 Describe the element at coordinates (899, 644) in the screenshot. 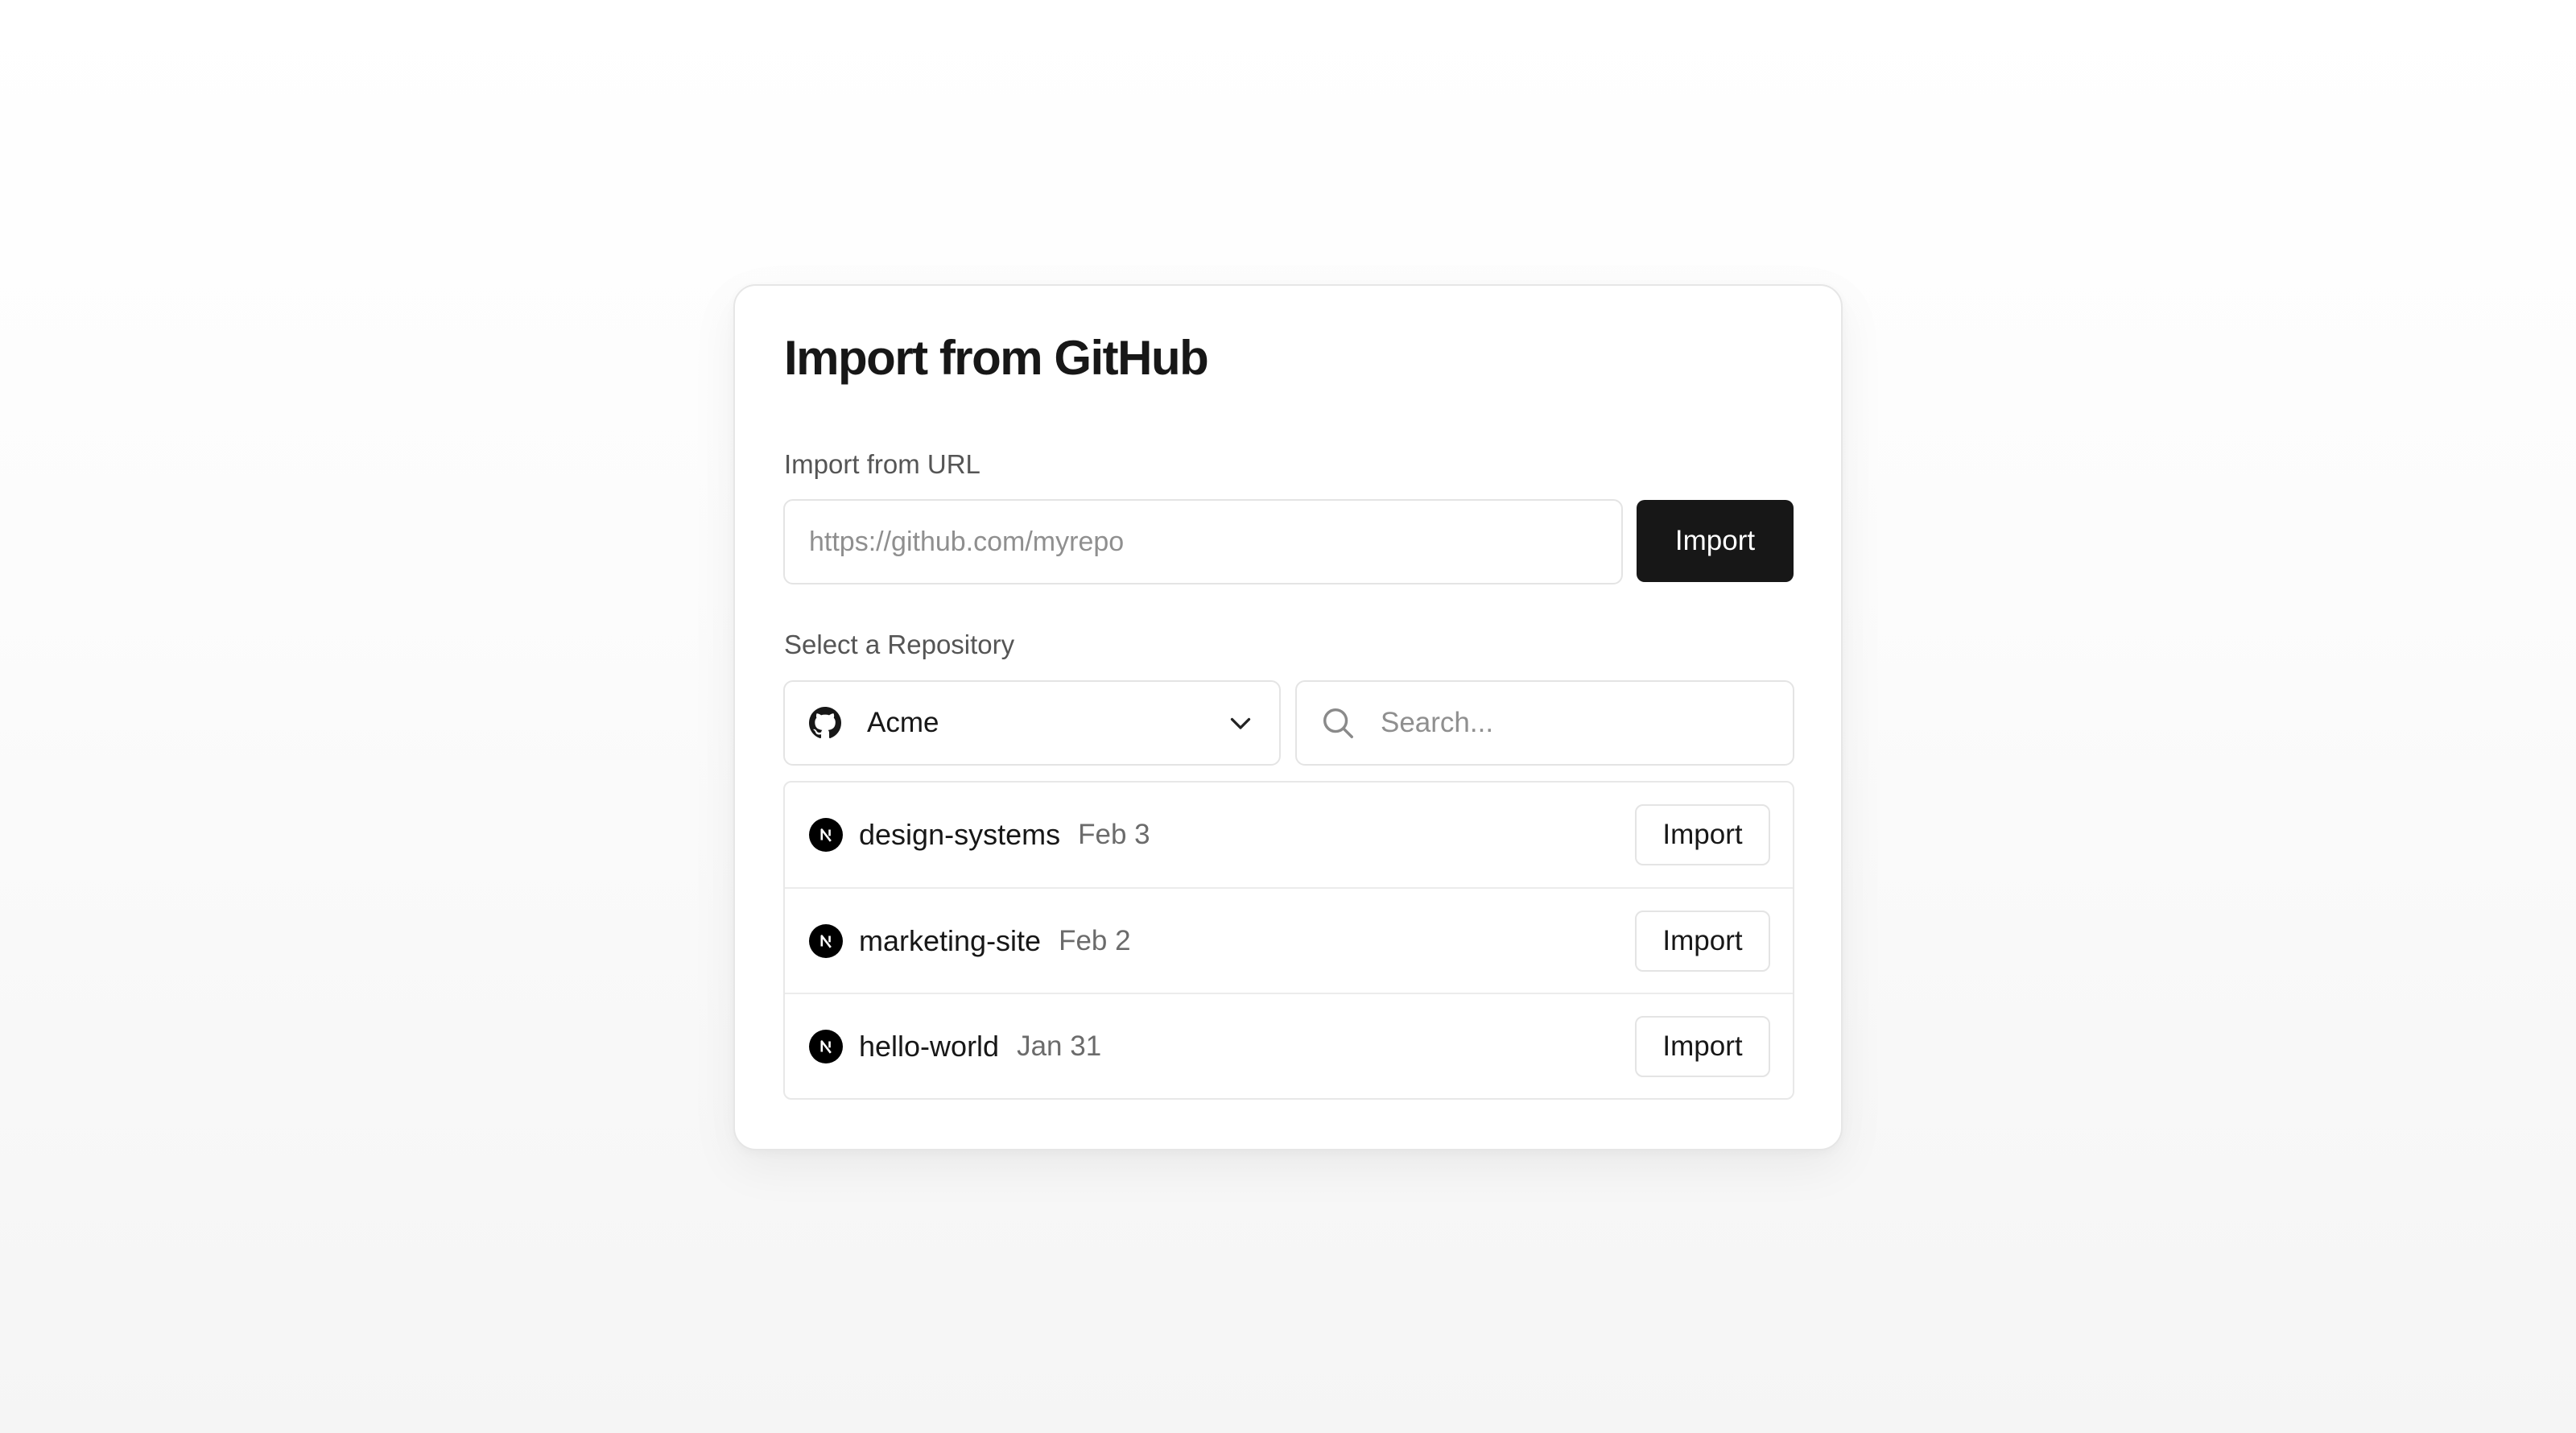

I see `repository-section-label: Select a Repository` at that location.